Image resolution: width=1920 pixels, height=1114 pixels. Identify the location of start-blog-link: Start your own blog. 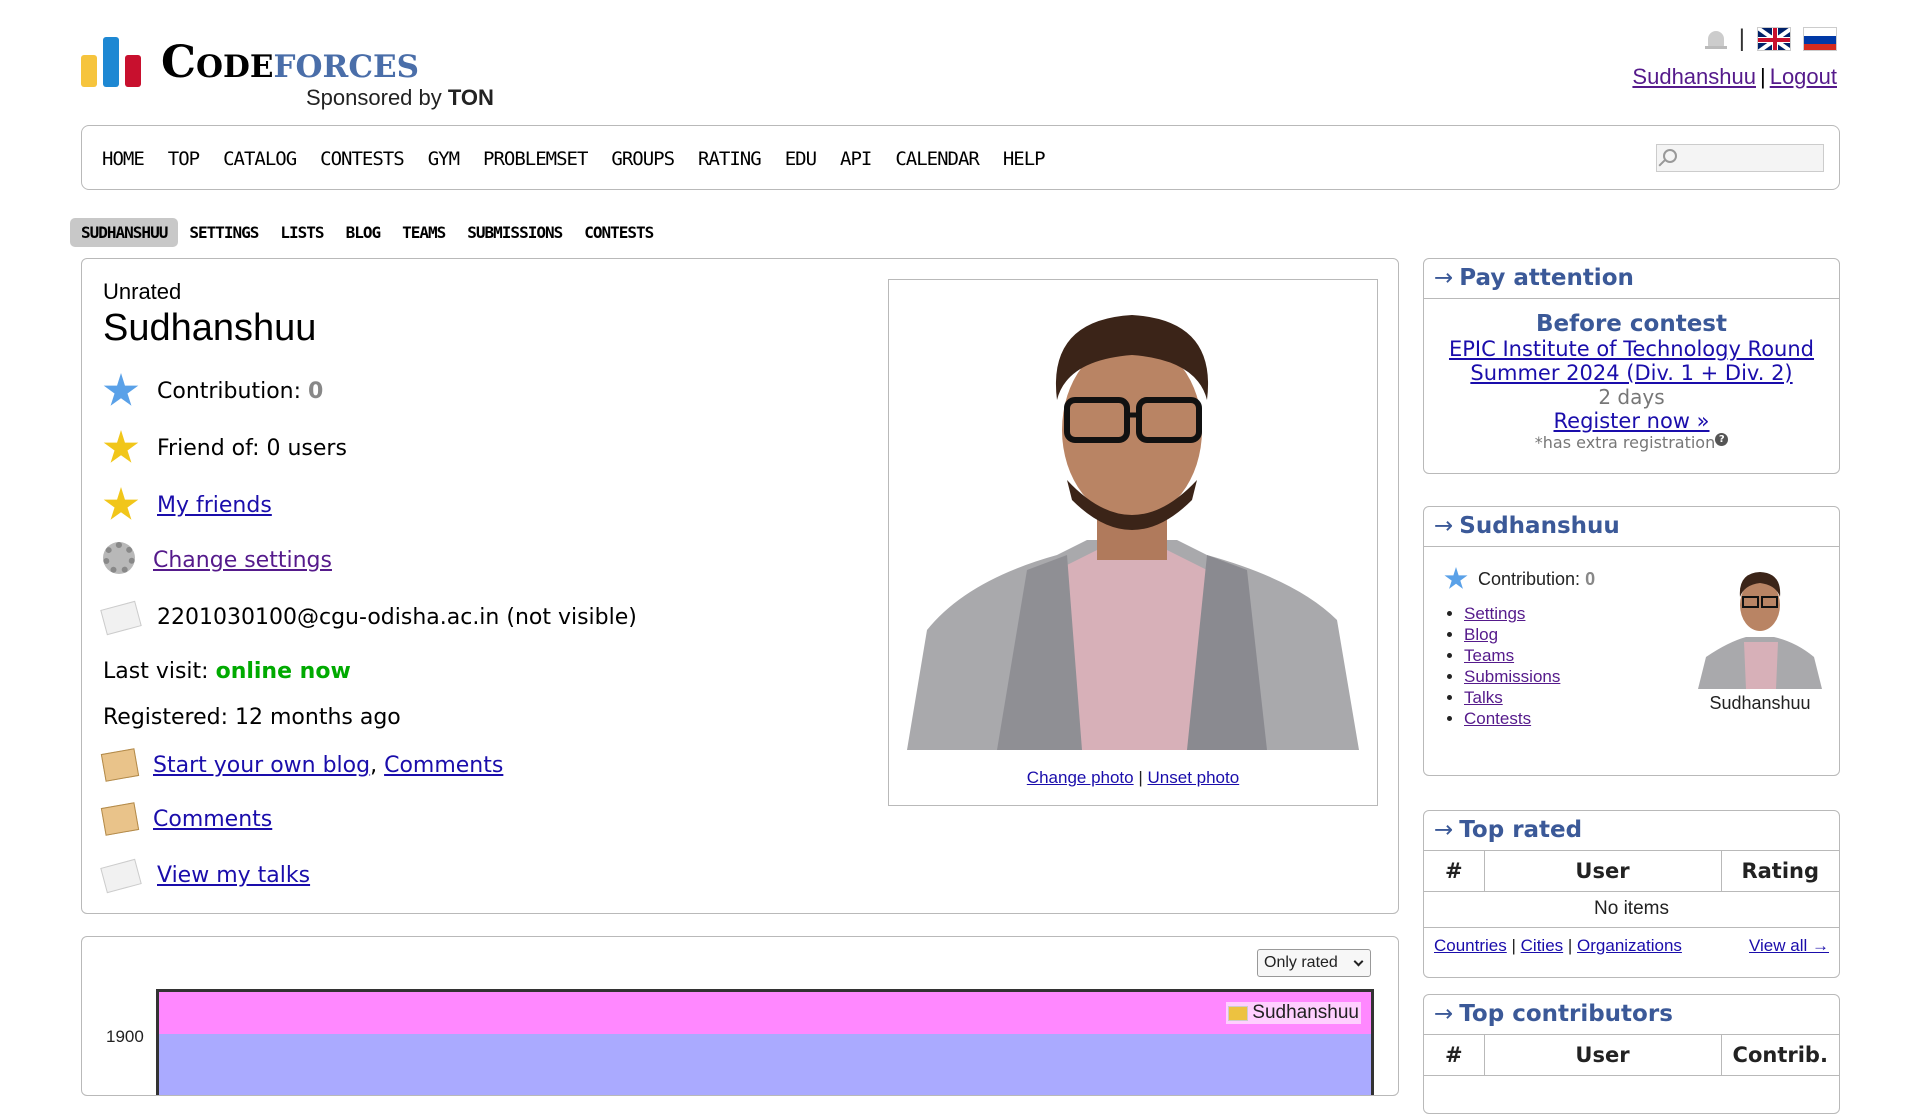
(261, 765).